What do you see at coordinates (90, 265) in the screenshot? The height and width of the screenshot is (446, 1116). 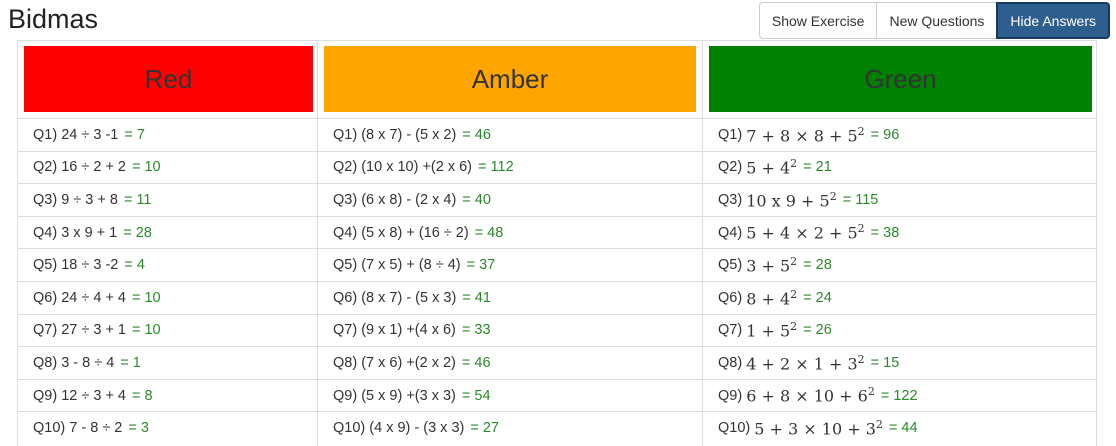 I see `question-expression: 18 ÷ 3 -2` at bounding box center [90, 265].